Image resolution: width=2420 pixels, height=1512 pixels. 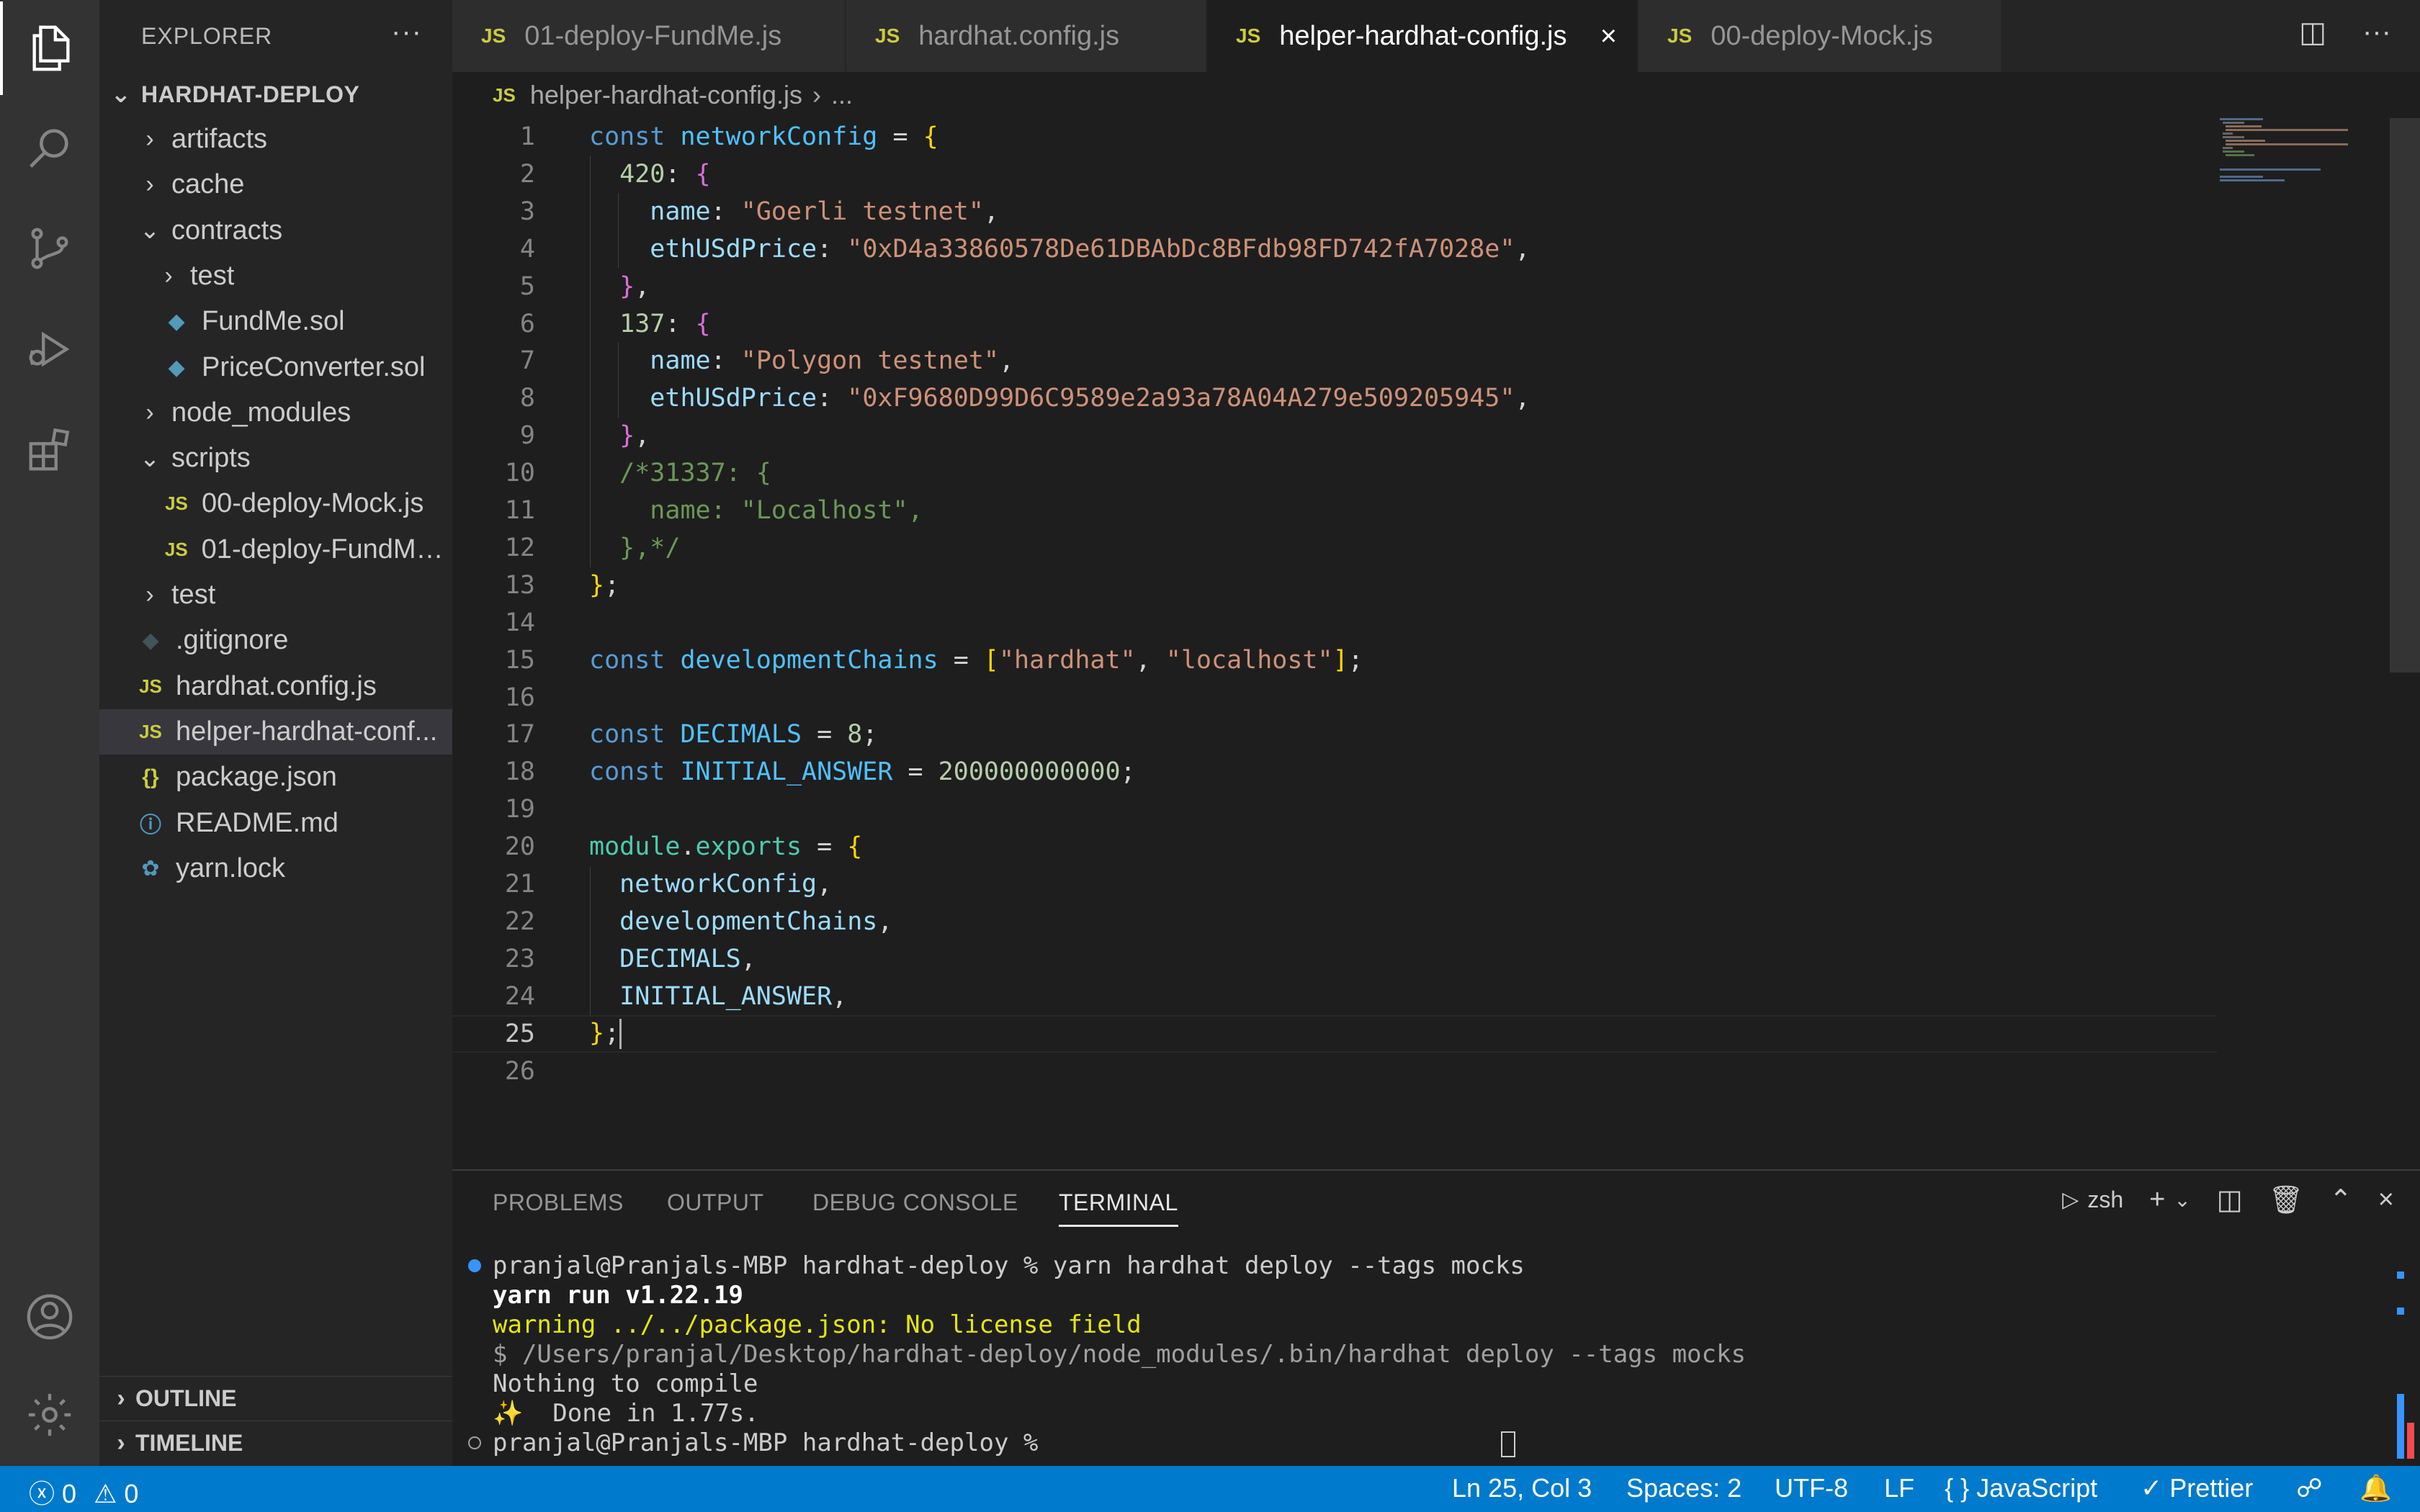 I want to click on file-item: ⓘ README.md, so click(x=275, y=823).